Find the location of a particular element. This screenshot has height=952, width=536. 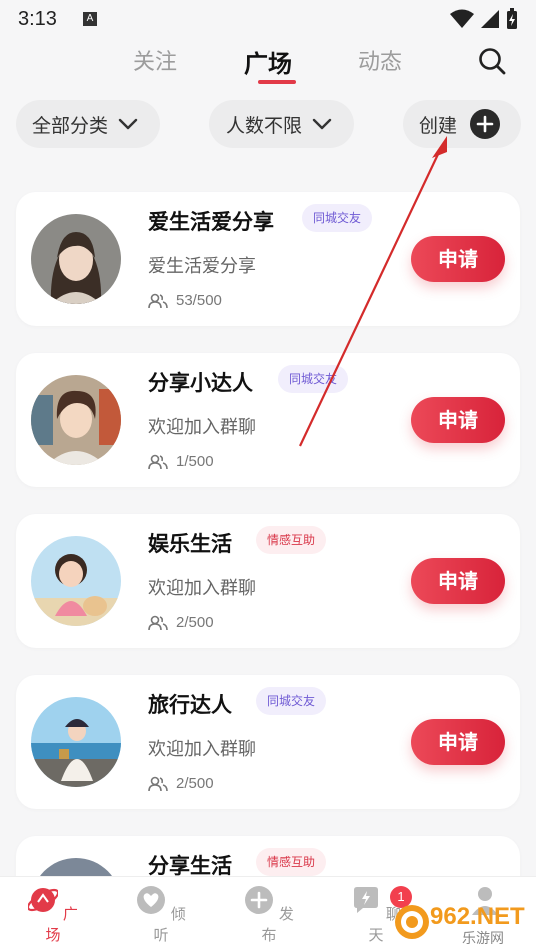

heart-icon is located at coordinates (151, 900).